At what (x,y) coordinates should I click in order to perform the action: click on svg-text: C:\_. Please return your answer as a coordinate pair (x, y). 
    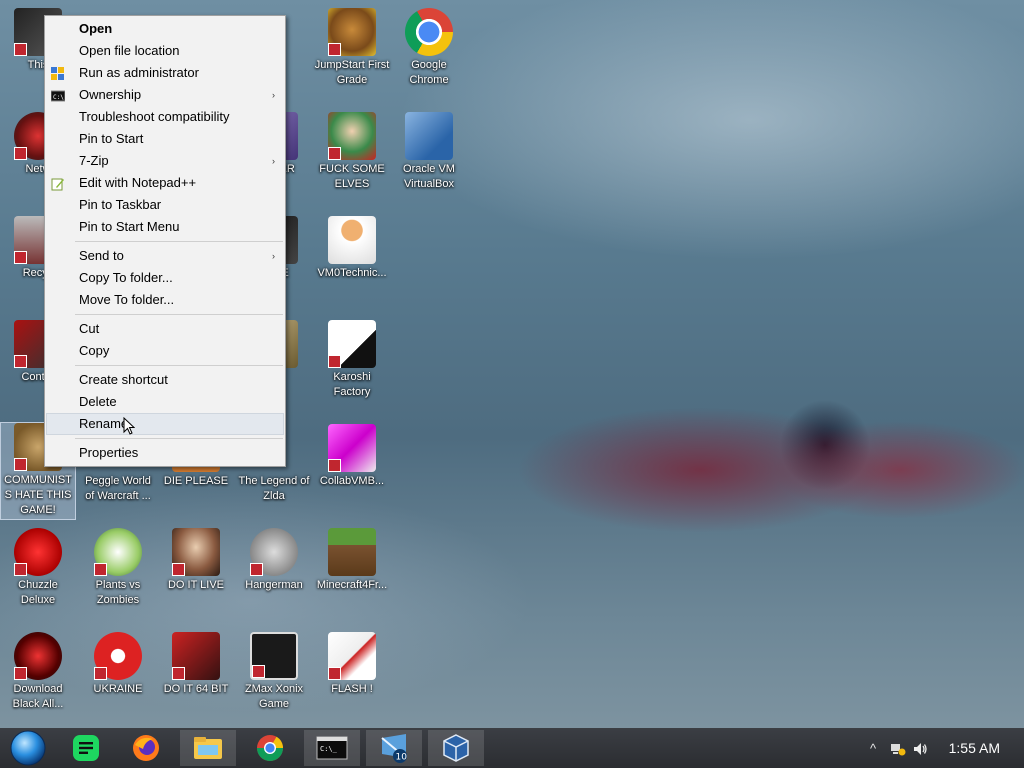
    Looking at the image, I should click on (329, 749).